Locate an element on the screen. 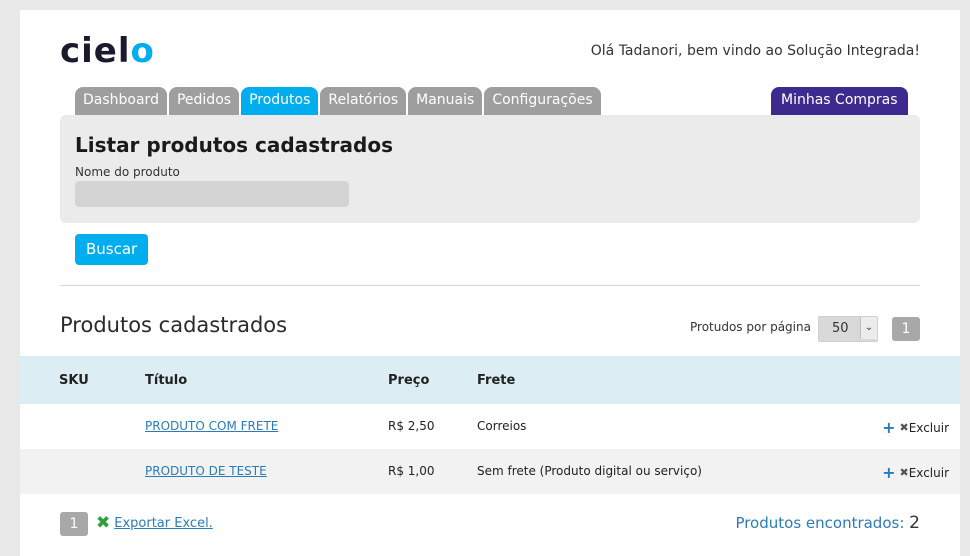  export-excel-link: Exportar Excel. is located at coordinates (163, 523).